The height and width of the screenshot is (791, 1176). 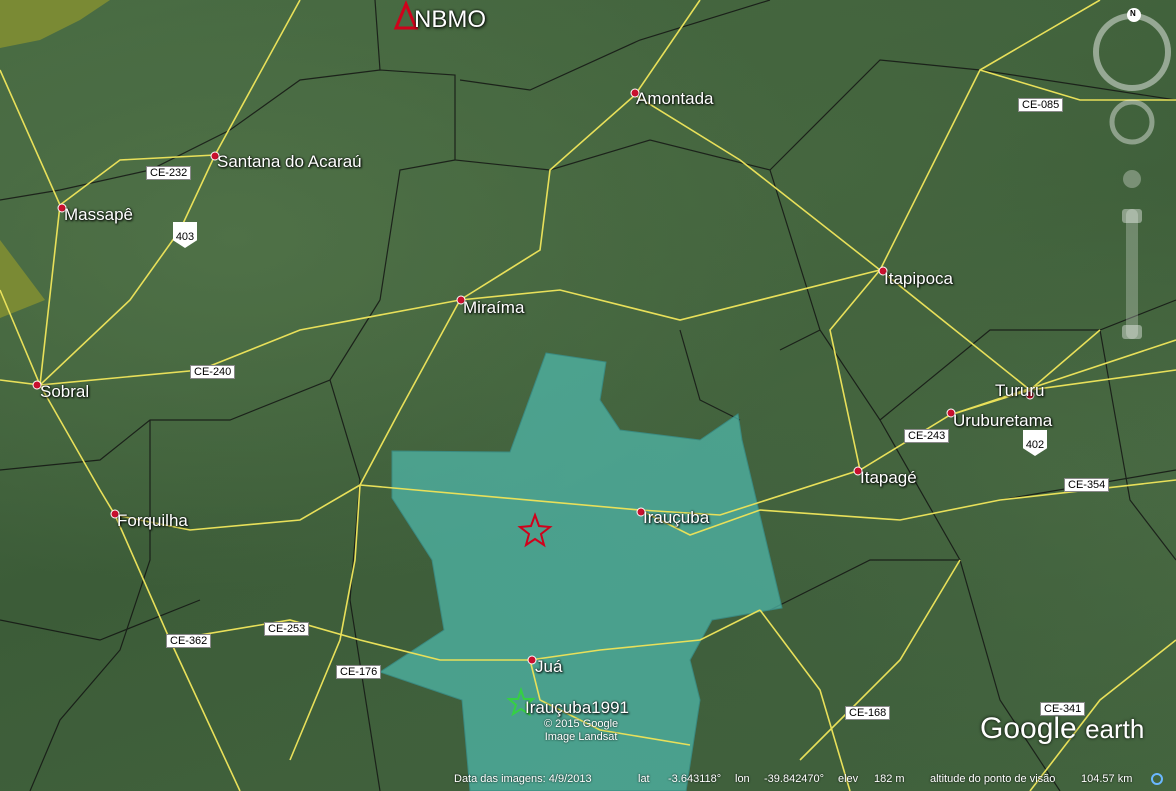 What do you see at coordinates (55, 24) in the screenshot?
I see `terrain-patch` at bounding box center [55, 24].